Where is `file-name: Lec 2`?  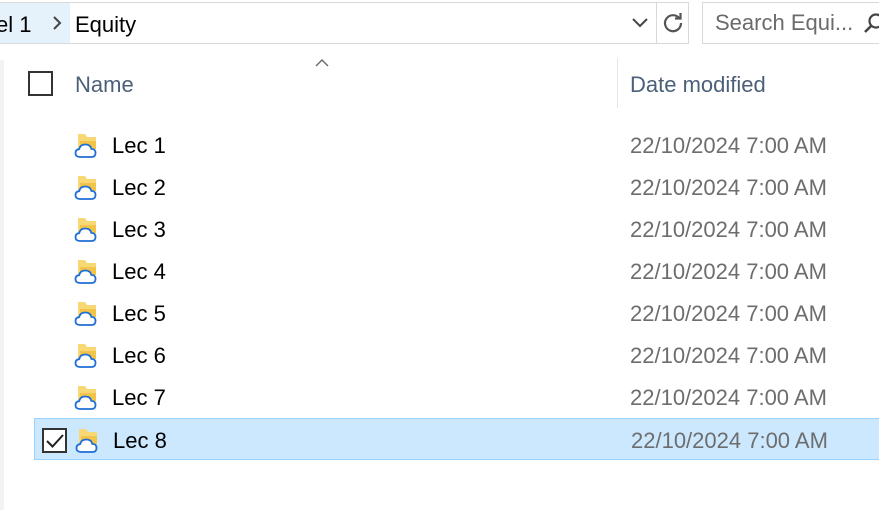 file-name: Lec 2 is located at coordinates (139, 188).